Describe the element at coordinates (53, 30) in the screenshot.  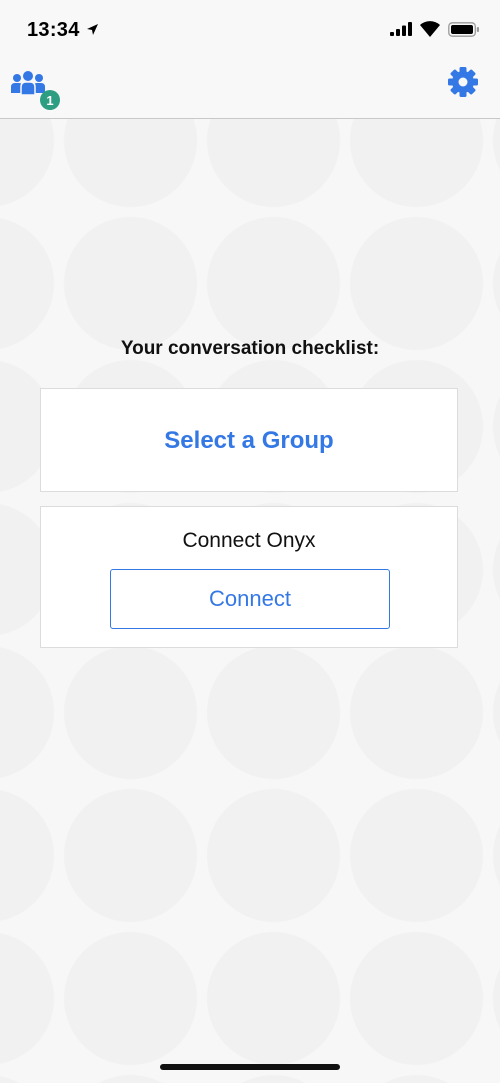
I see `status-time: 13:34` at that location.